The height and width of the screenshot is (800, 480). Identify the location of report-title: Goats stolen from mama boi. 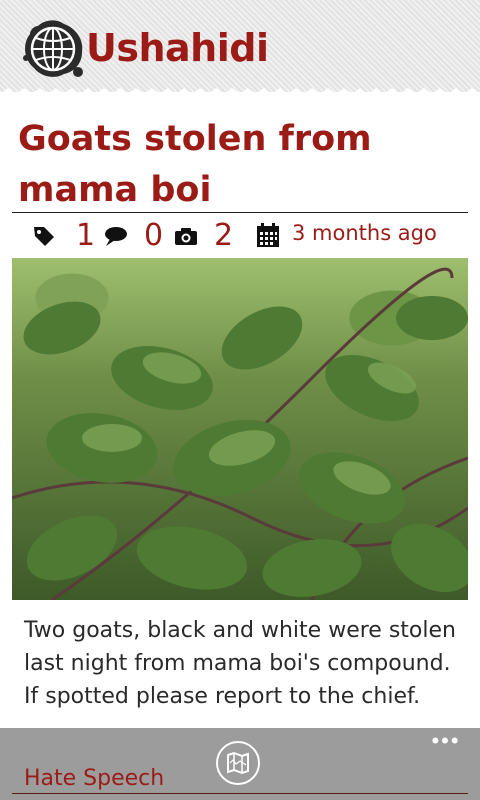
(195, 164).